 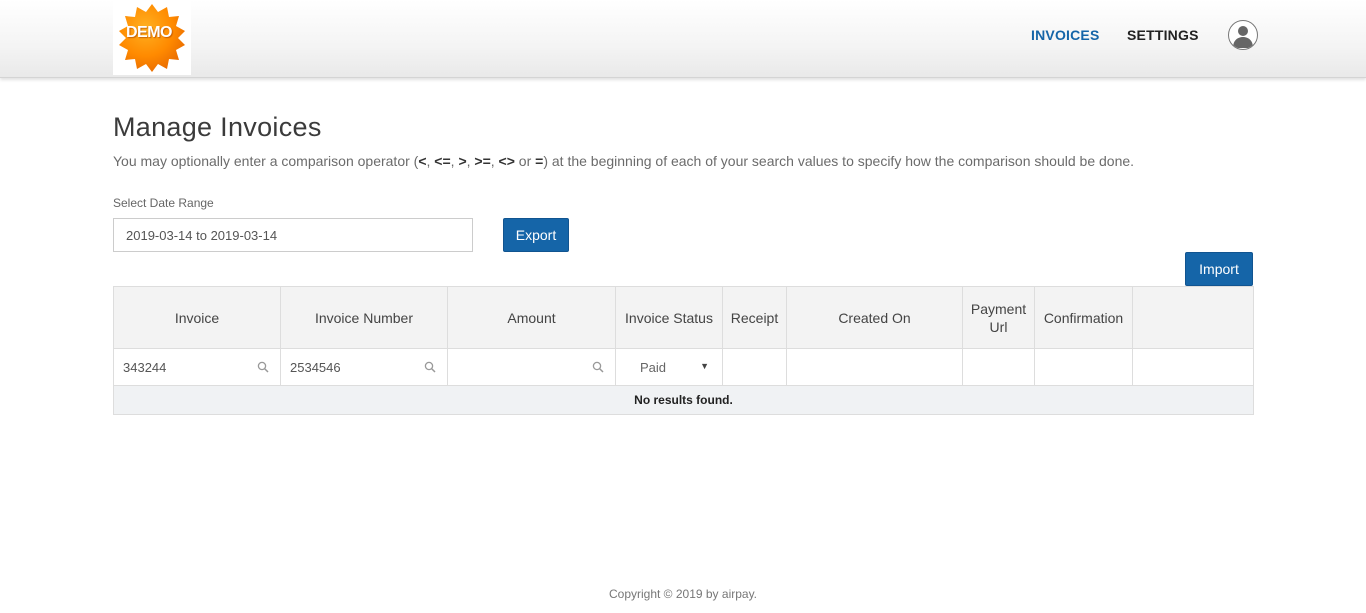 I want to click on filter-row: Paid ▼, so click(x=683, y=367).